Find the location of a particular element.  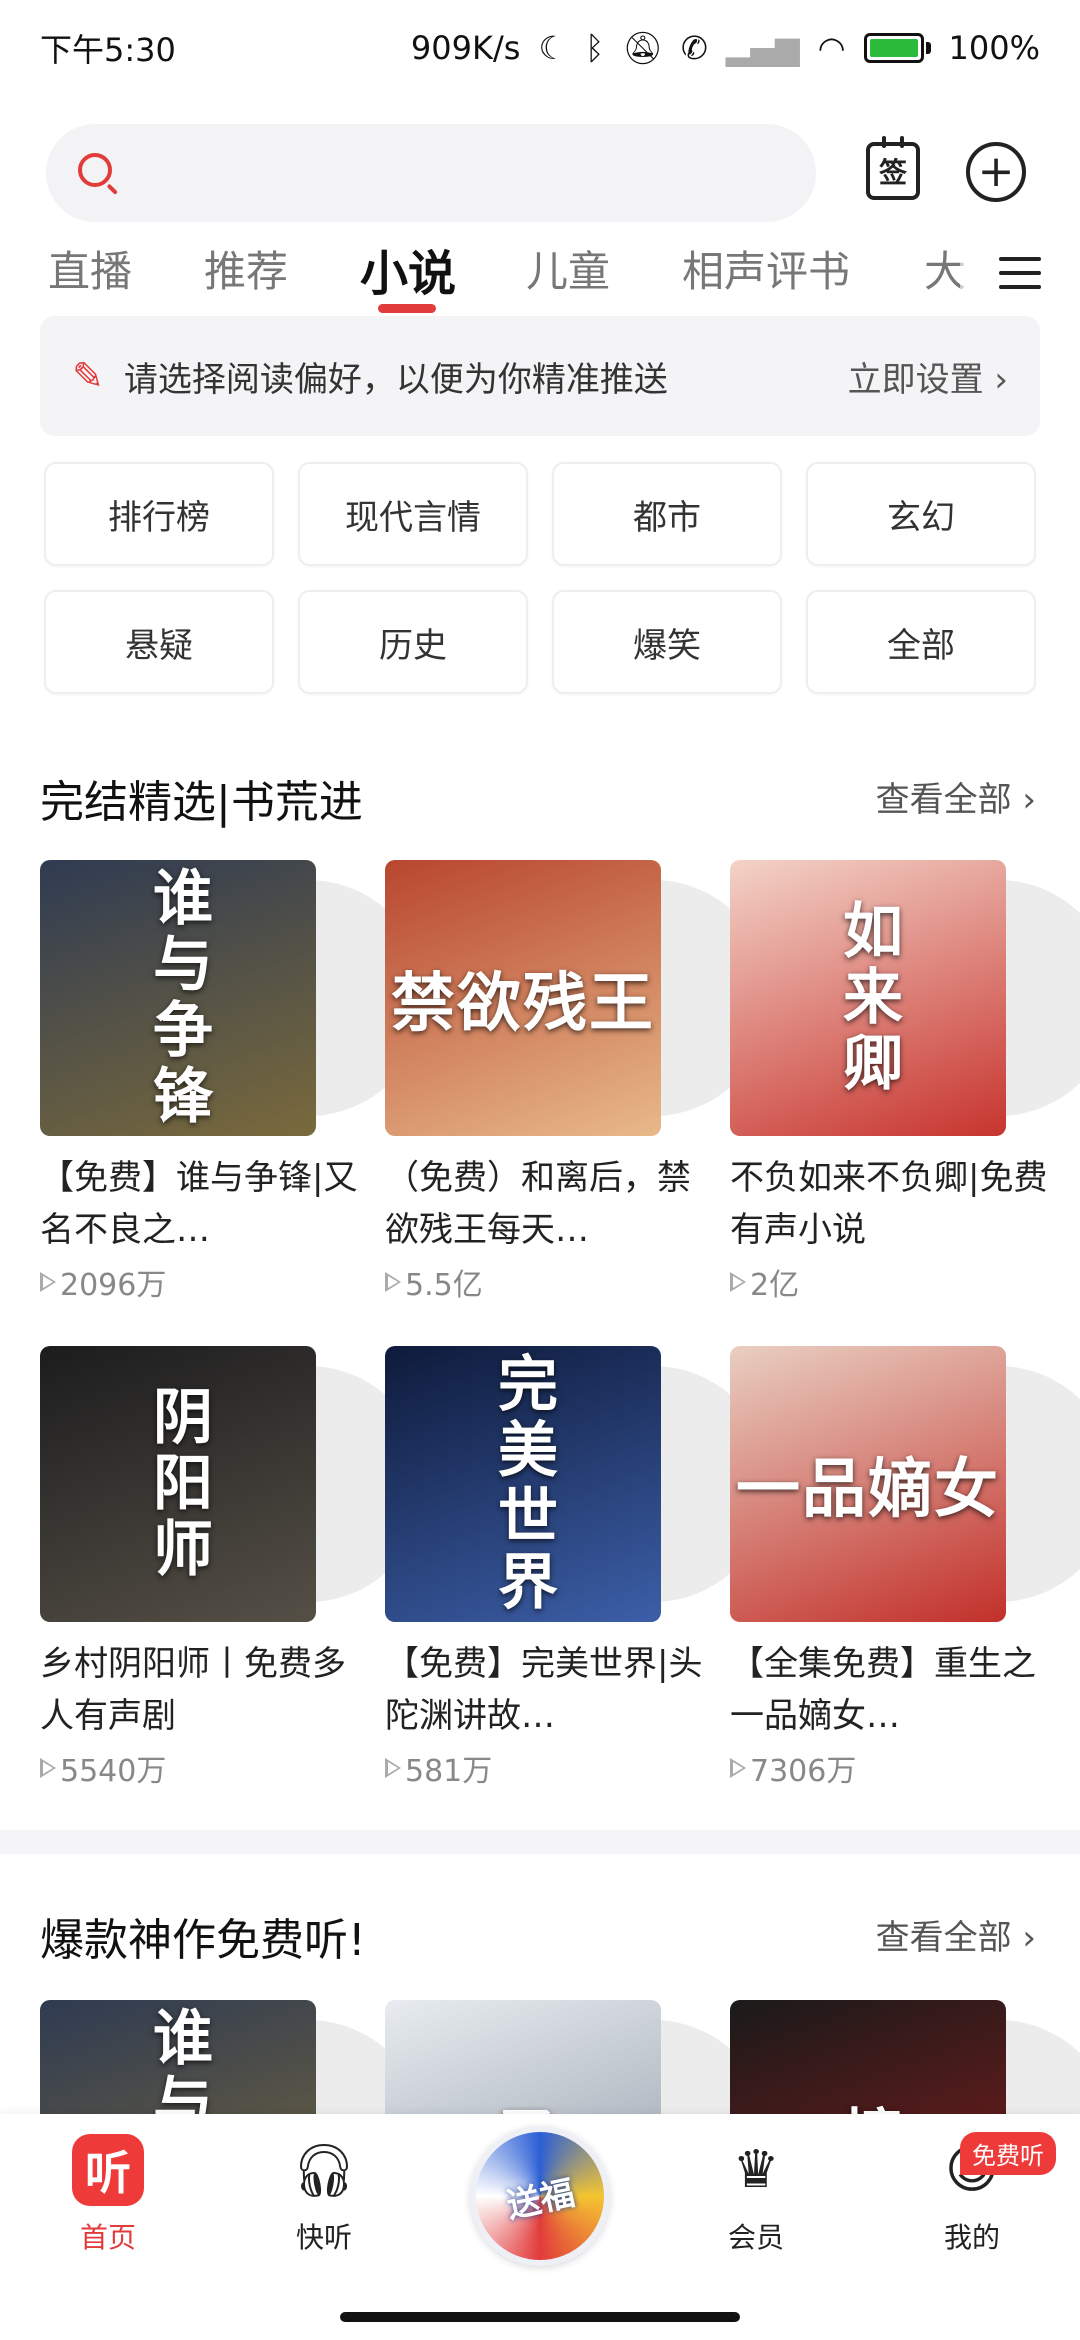

category-fantasy: 玄幻 is located at coordinates (921, 514).